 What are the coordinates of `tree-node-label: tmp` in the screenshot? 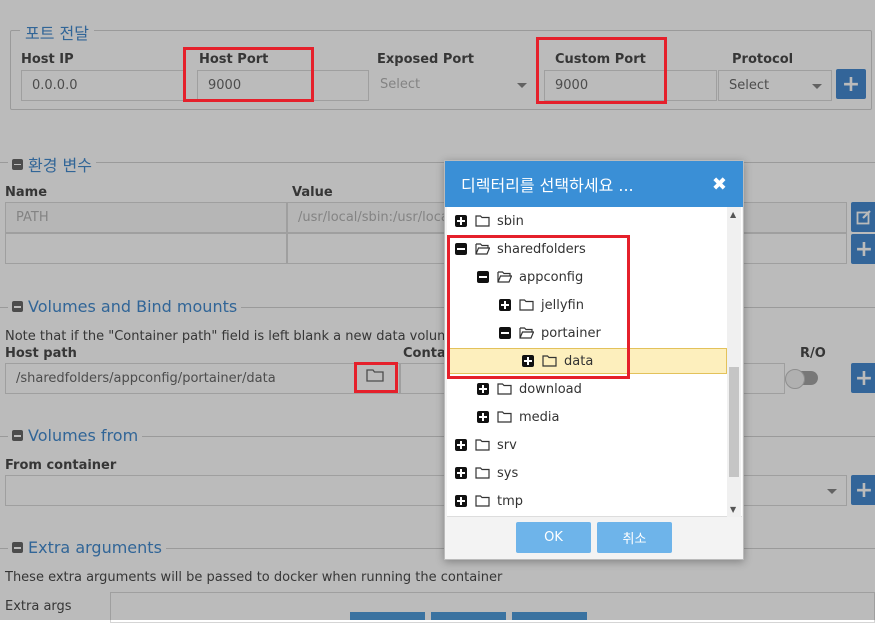 It's located at (510, 501).